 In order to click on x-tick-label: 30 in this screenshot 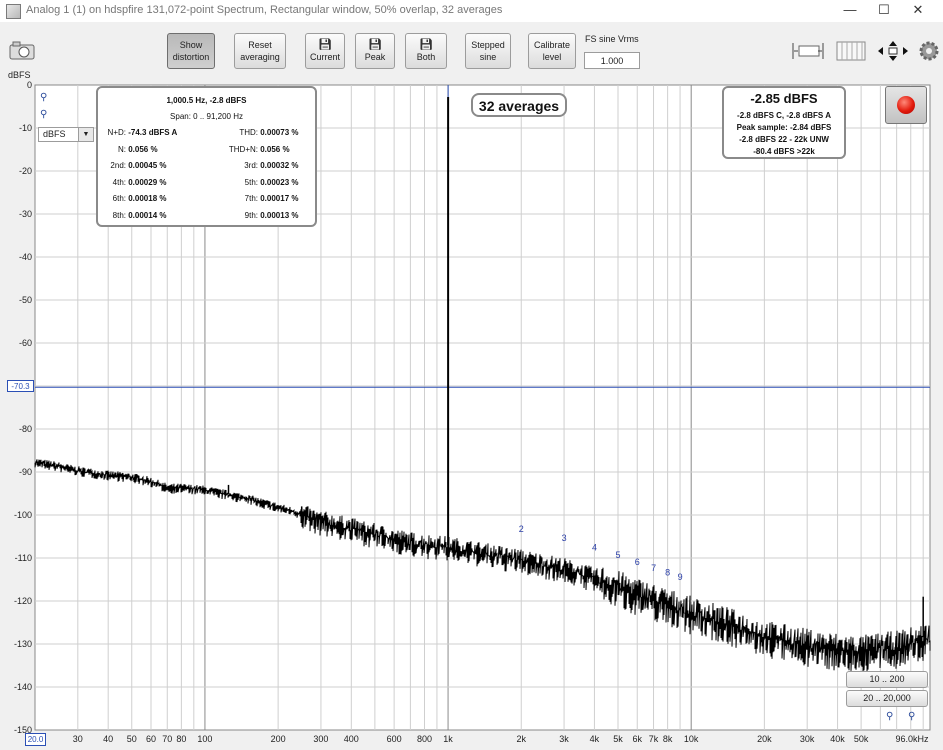, I will do `click(77, 739)`.